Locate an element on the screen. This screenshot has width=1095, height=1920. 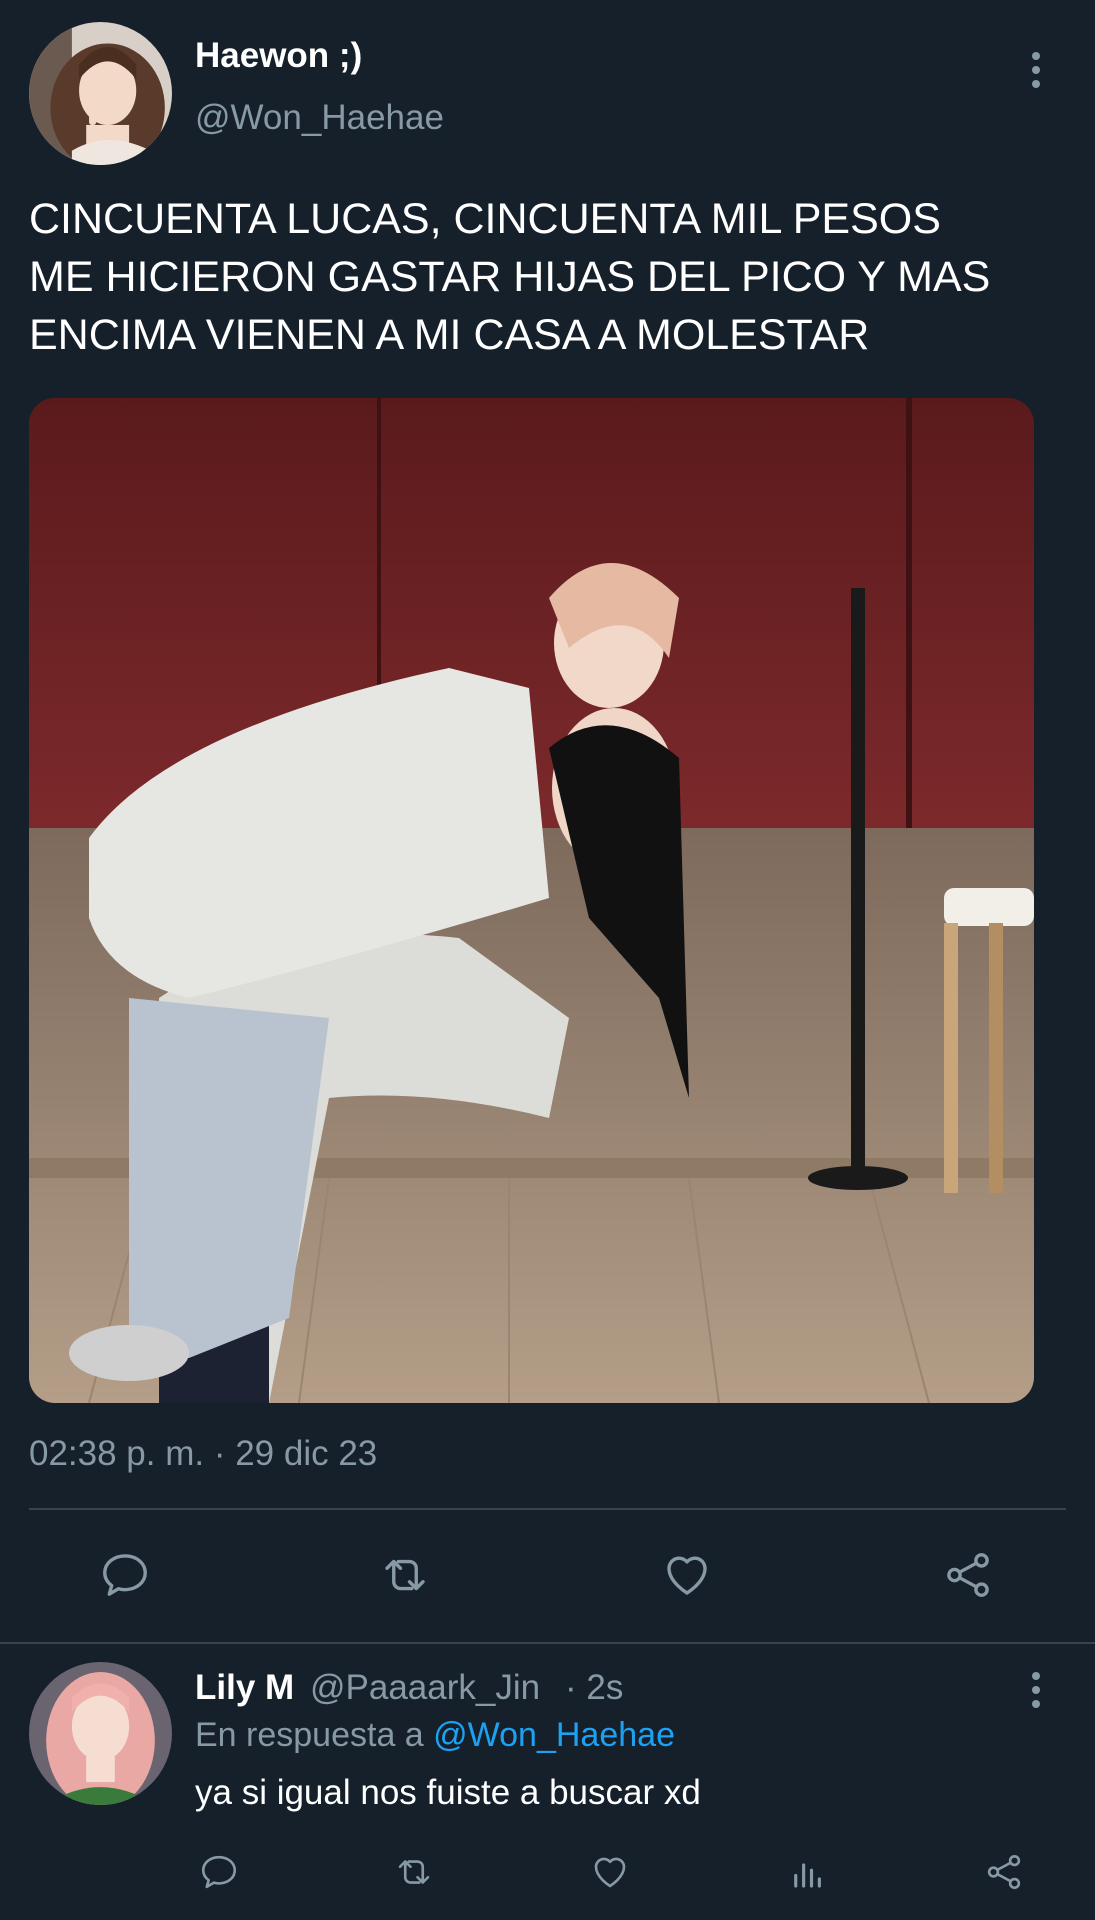
author-avatar-image is located at coordinates (100, 93).